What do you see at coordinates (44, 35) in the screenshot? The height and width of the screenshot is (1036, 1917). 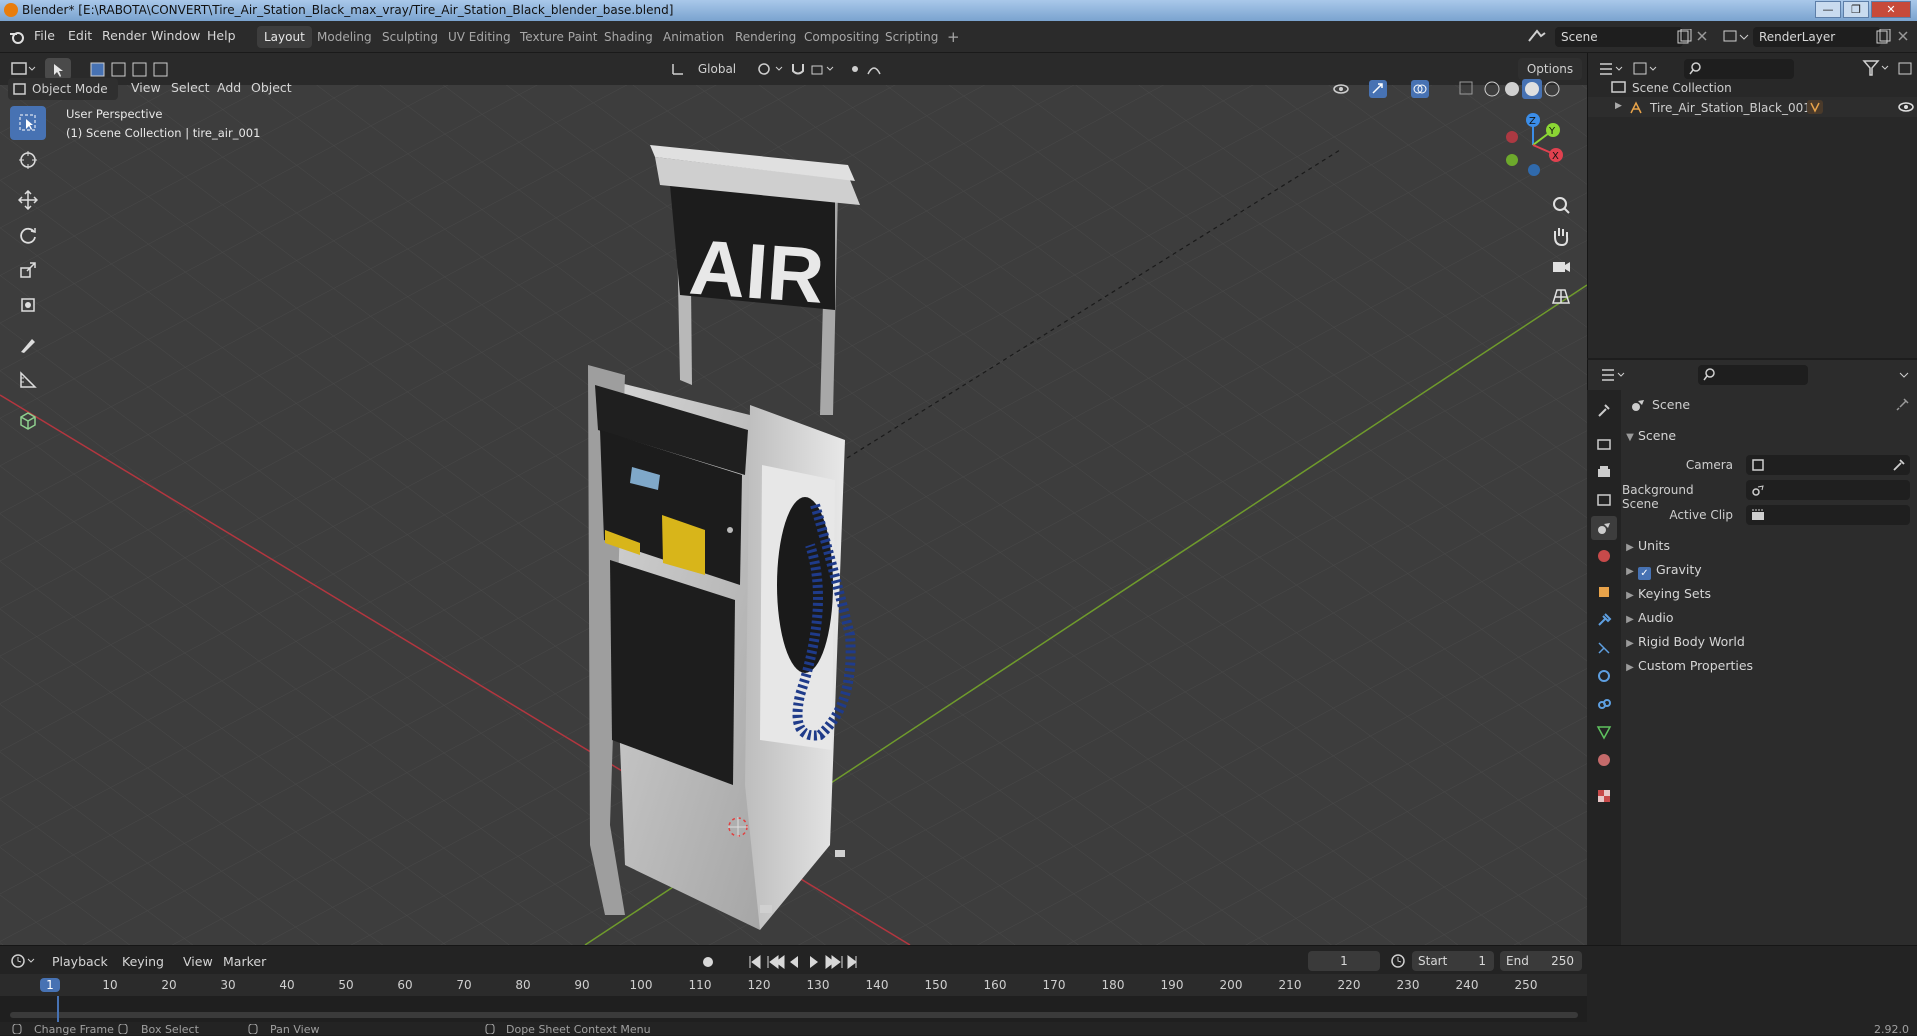 I see `menu-file: File` at bounding box center [44, 35].